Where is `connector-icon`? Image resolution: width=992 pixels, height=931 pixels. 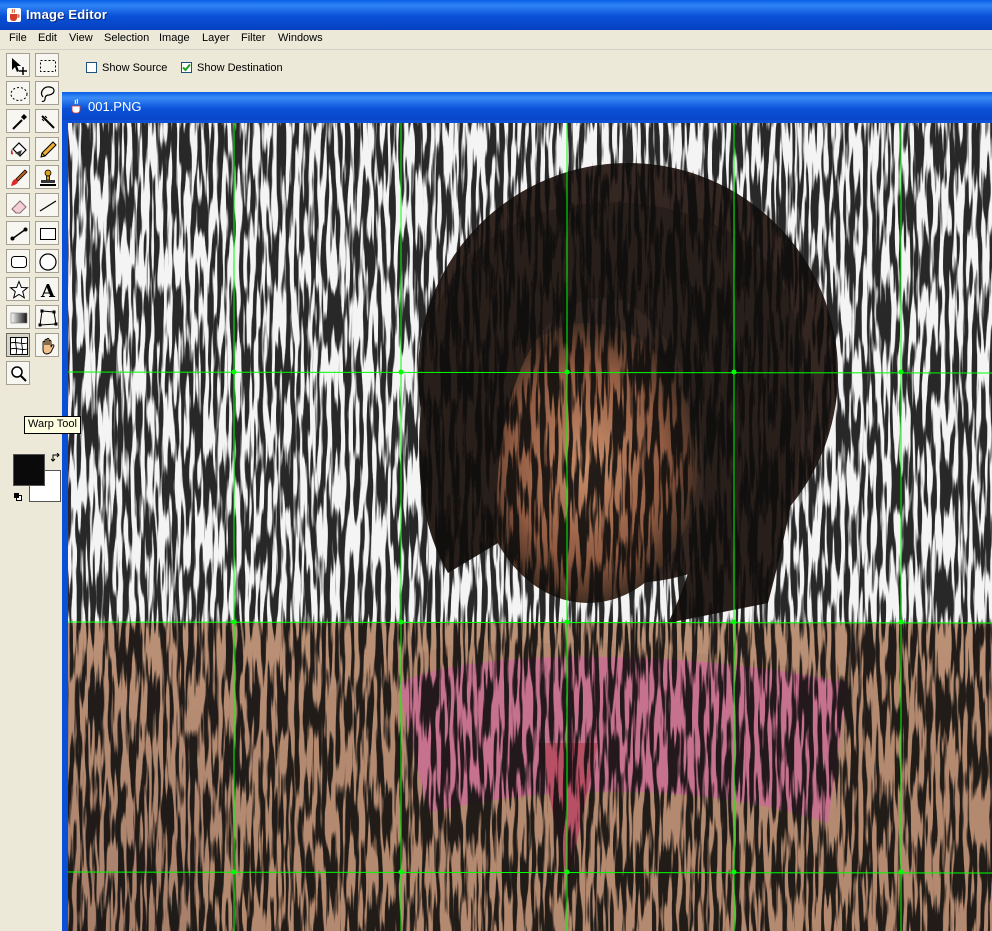
connector-icon is located at coordinates (19, 234).